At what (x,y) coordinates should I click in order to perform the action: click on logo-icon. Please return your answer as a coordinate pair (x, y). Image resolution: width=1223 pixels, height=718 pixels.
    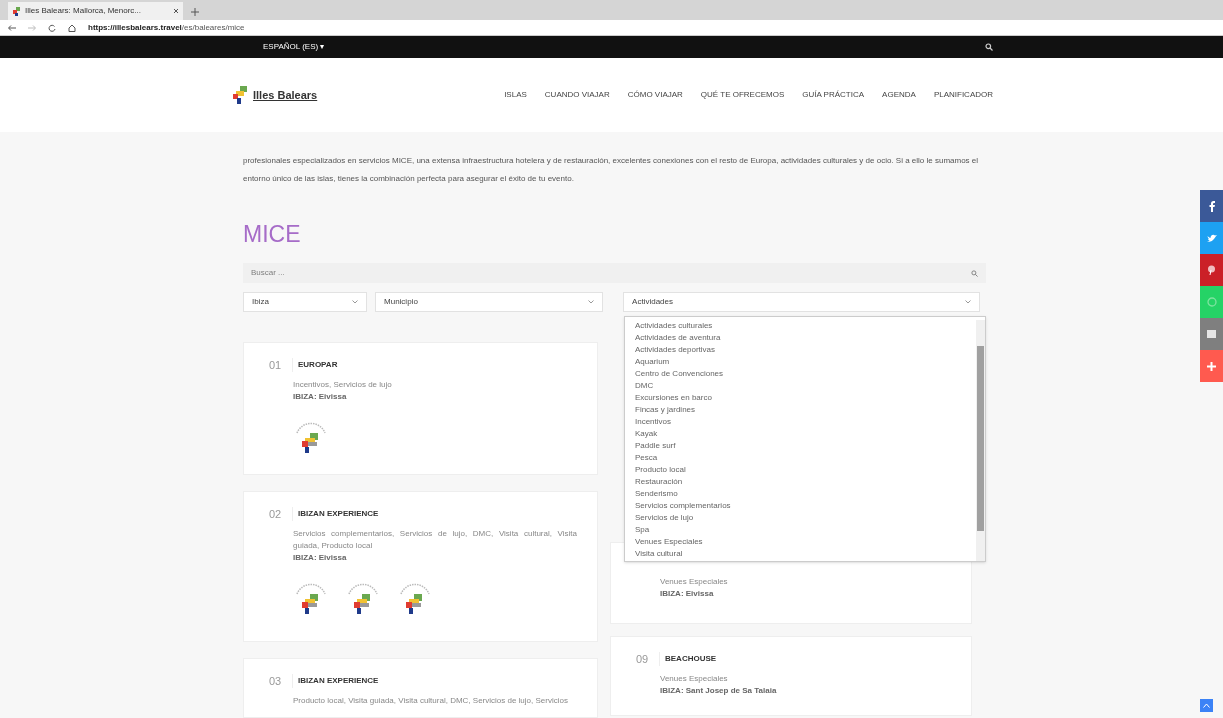
    Looking at the image, I should click on (241, 95).